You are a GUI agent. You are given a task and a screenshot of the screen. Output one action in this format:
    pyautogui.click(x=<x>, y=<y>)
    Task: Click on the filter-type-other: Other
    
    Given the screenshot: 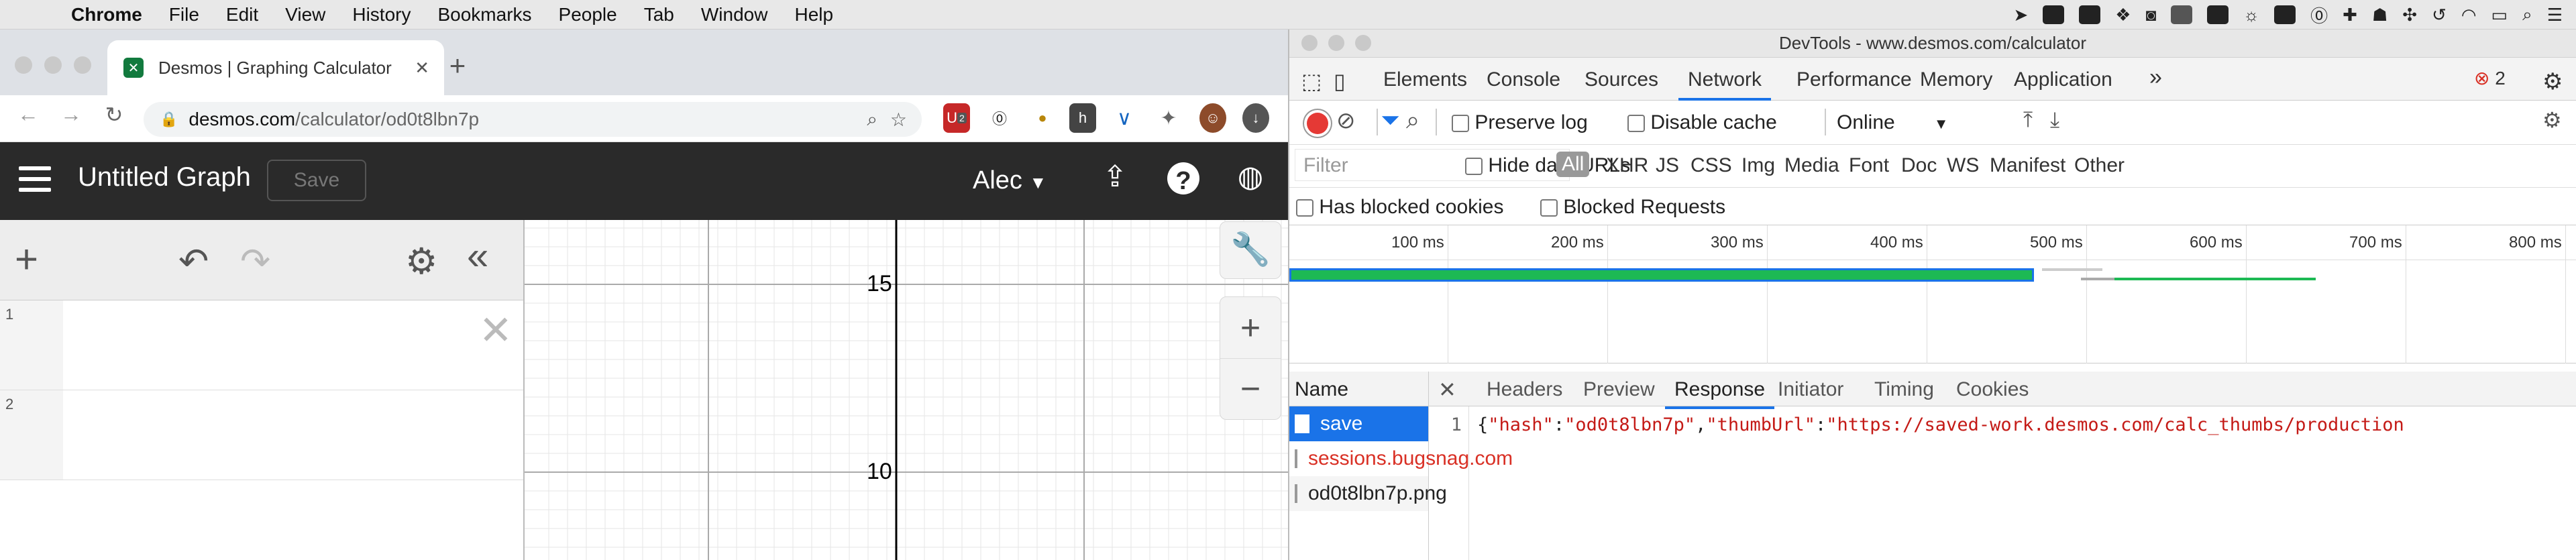 What is the action you would take?
    pyautogui.click(x=2099, y=165)
    